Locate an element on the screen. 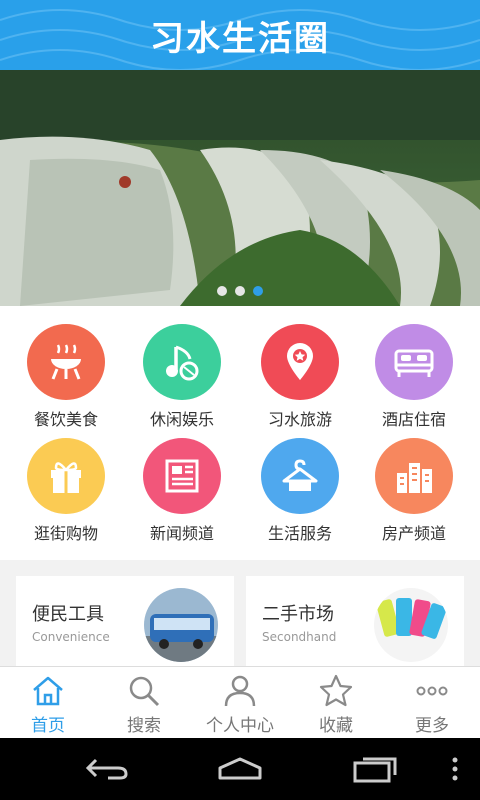  music-note-icon is located at coordinates (182, 362).